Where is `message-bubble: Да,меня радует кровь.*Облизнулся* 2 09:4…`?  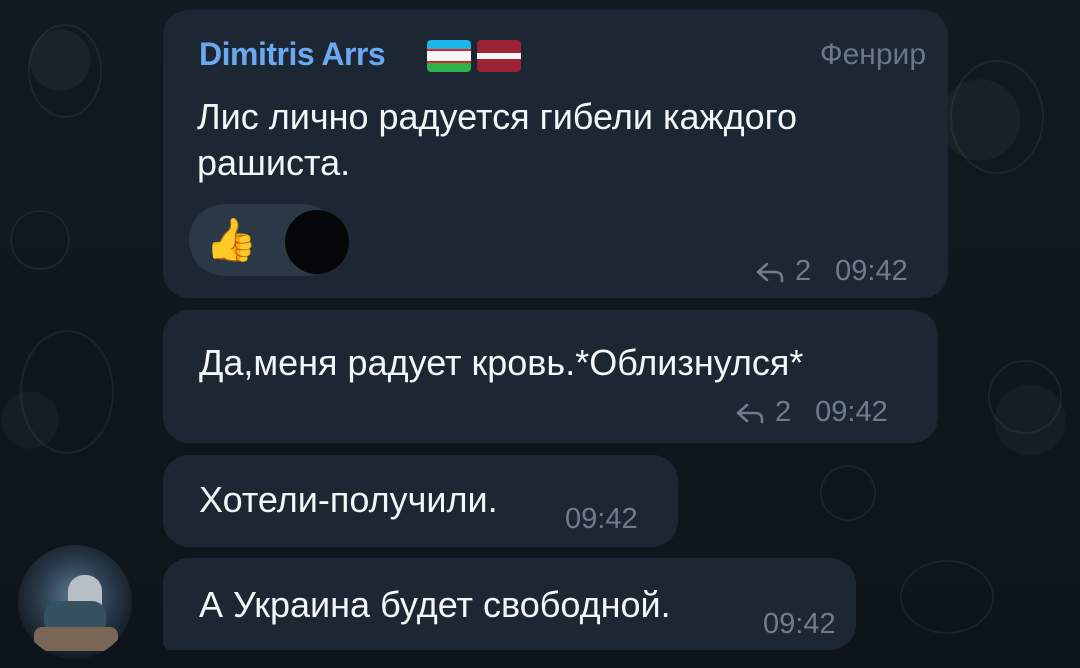
message-bubble: Да,меня радует кровь.*Облизнулся* 2 09:4… is located at coordinates (550, 376).